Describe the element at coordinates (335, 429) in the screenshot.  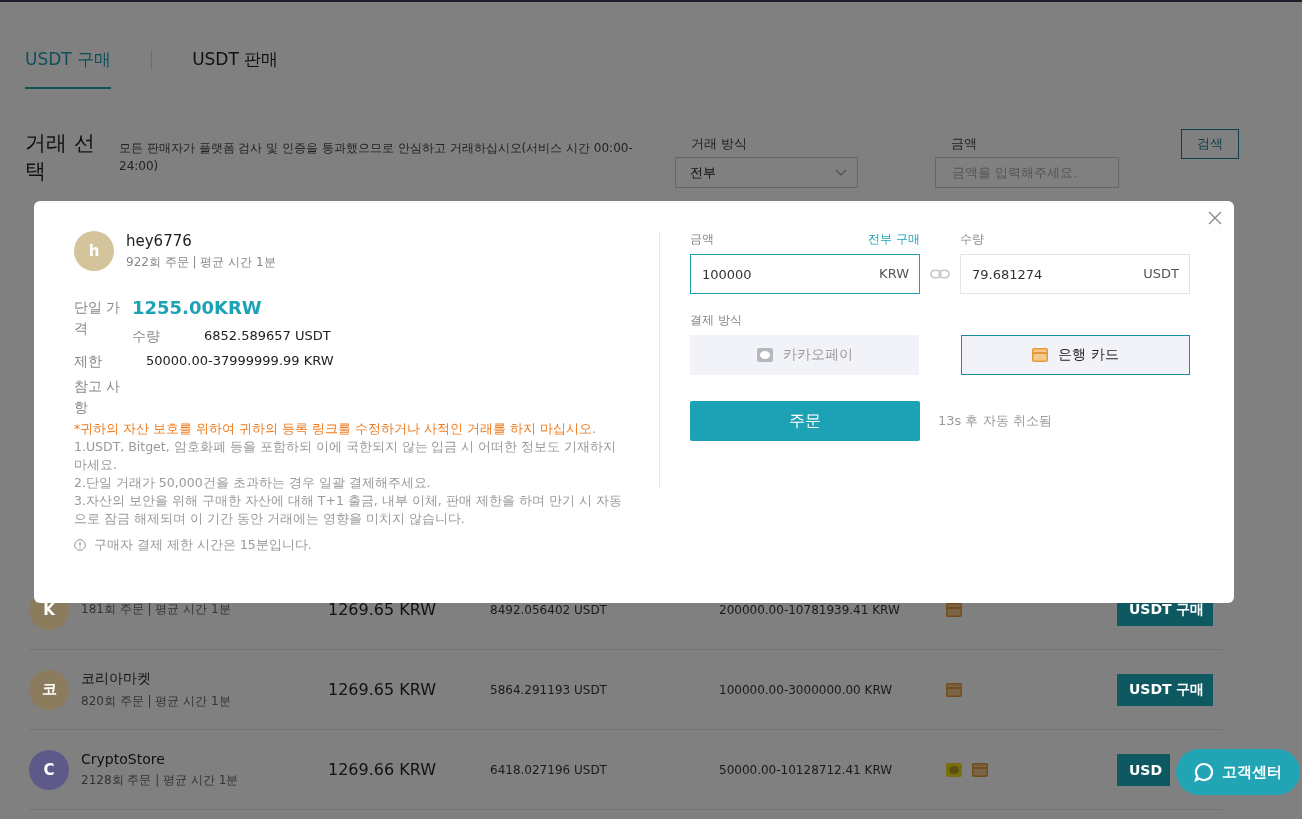
I see `warning-text: *귀하의 자산 보호를 위하여 귀하의 등록 링크를 수정하거나 사적인 거래를 하지 마십시오.` at that location.